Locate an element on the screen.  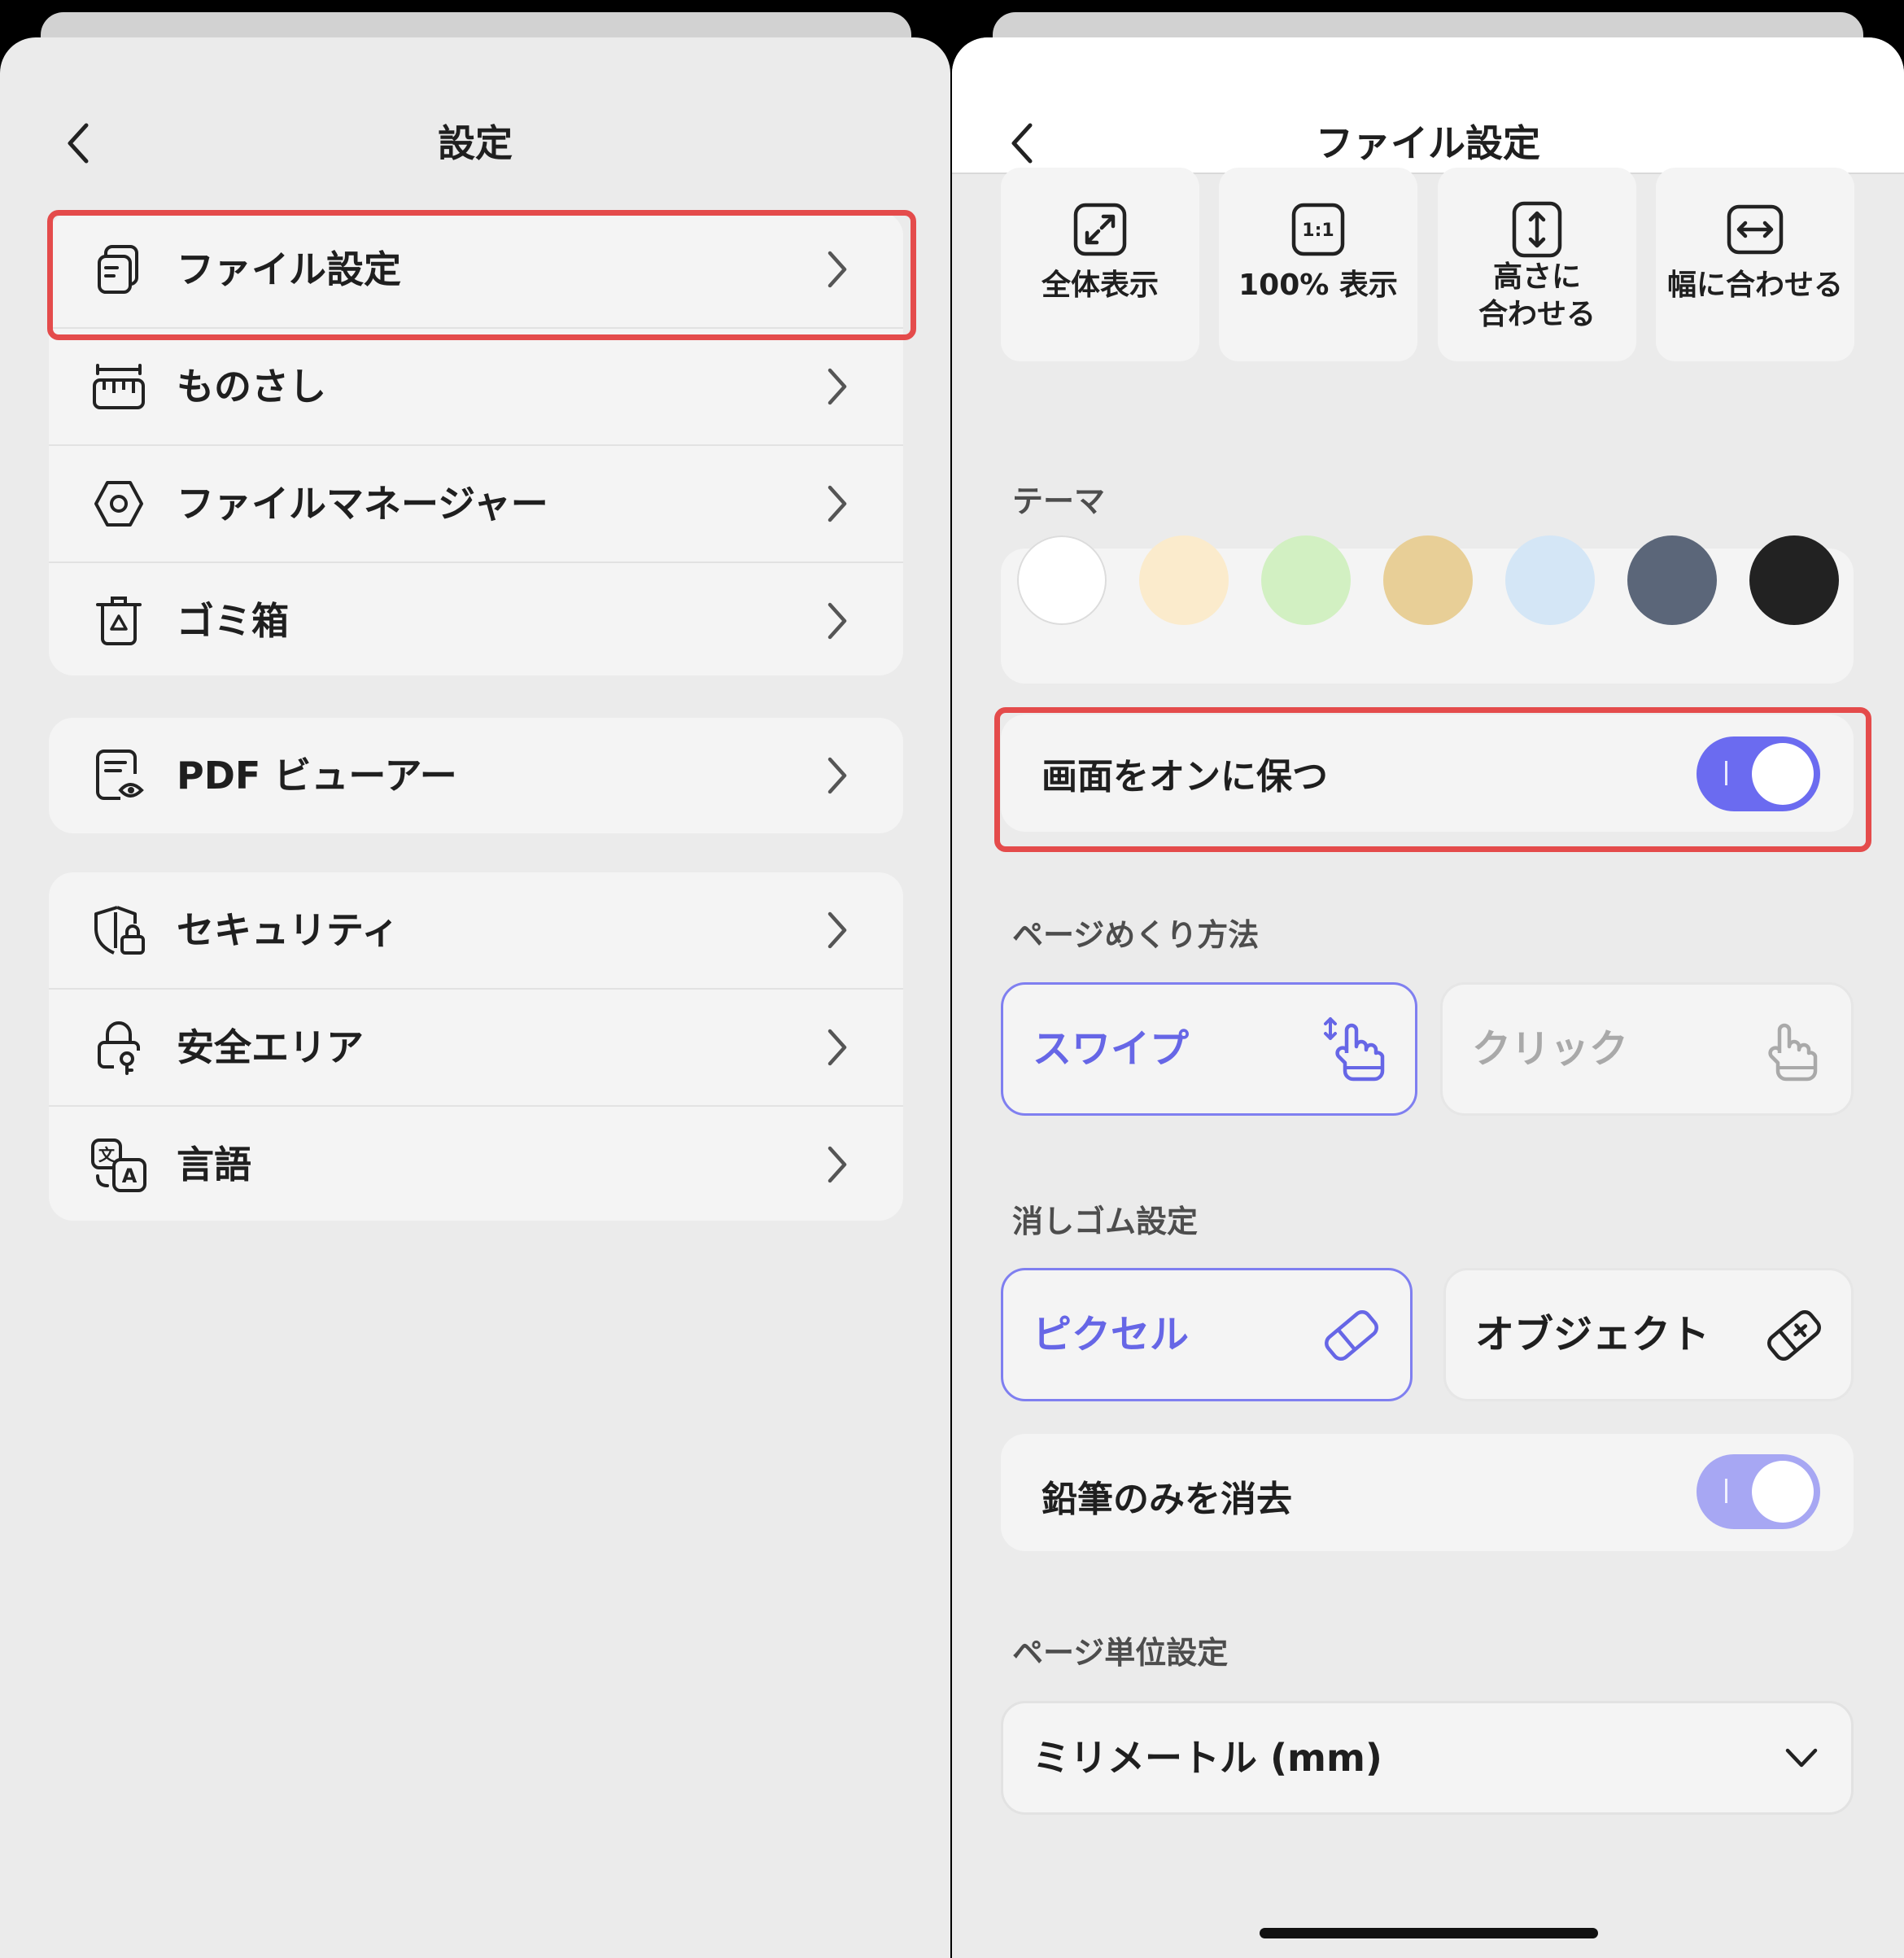
fit-width-icon is located at coordinates (1756, 229).